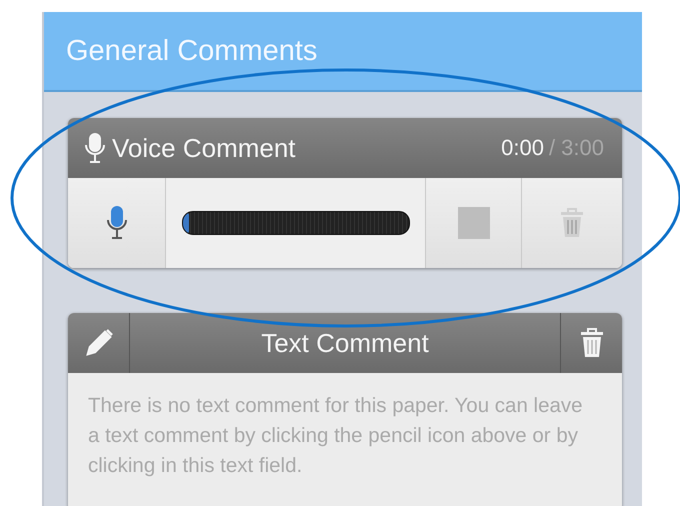 The width and height of the screenshot is (680, 506). Describe the element at coordinates (192, 51) in the screenshot. I see `panel-title: General Comments` at that location.